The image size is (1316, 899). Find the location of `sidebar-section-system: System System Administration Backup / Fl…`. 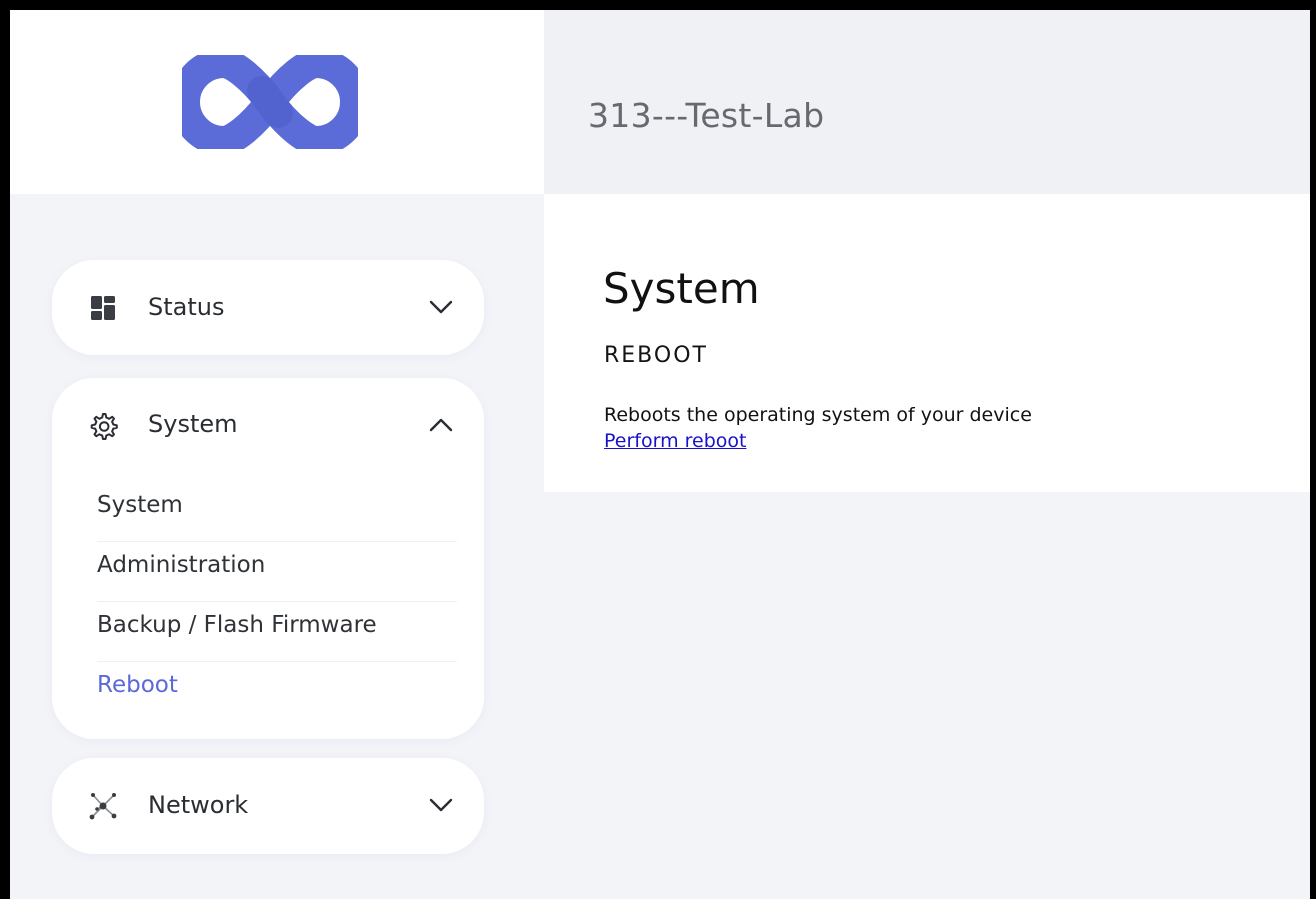

sidebar-section-system: System System Administration Backup / Fl… is located at coordinates (268, 558).